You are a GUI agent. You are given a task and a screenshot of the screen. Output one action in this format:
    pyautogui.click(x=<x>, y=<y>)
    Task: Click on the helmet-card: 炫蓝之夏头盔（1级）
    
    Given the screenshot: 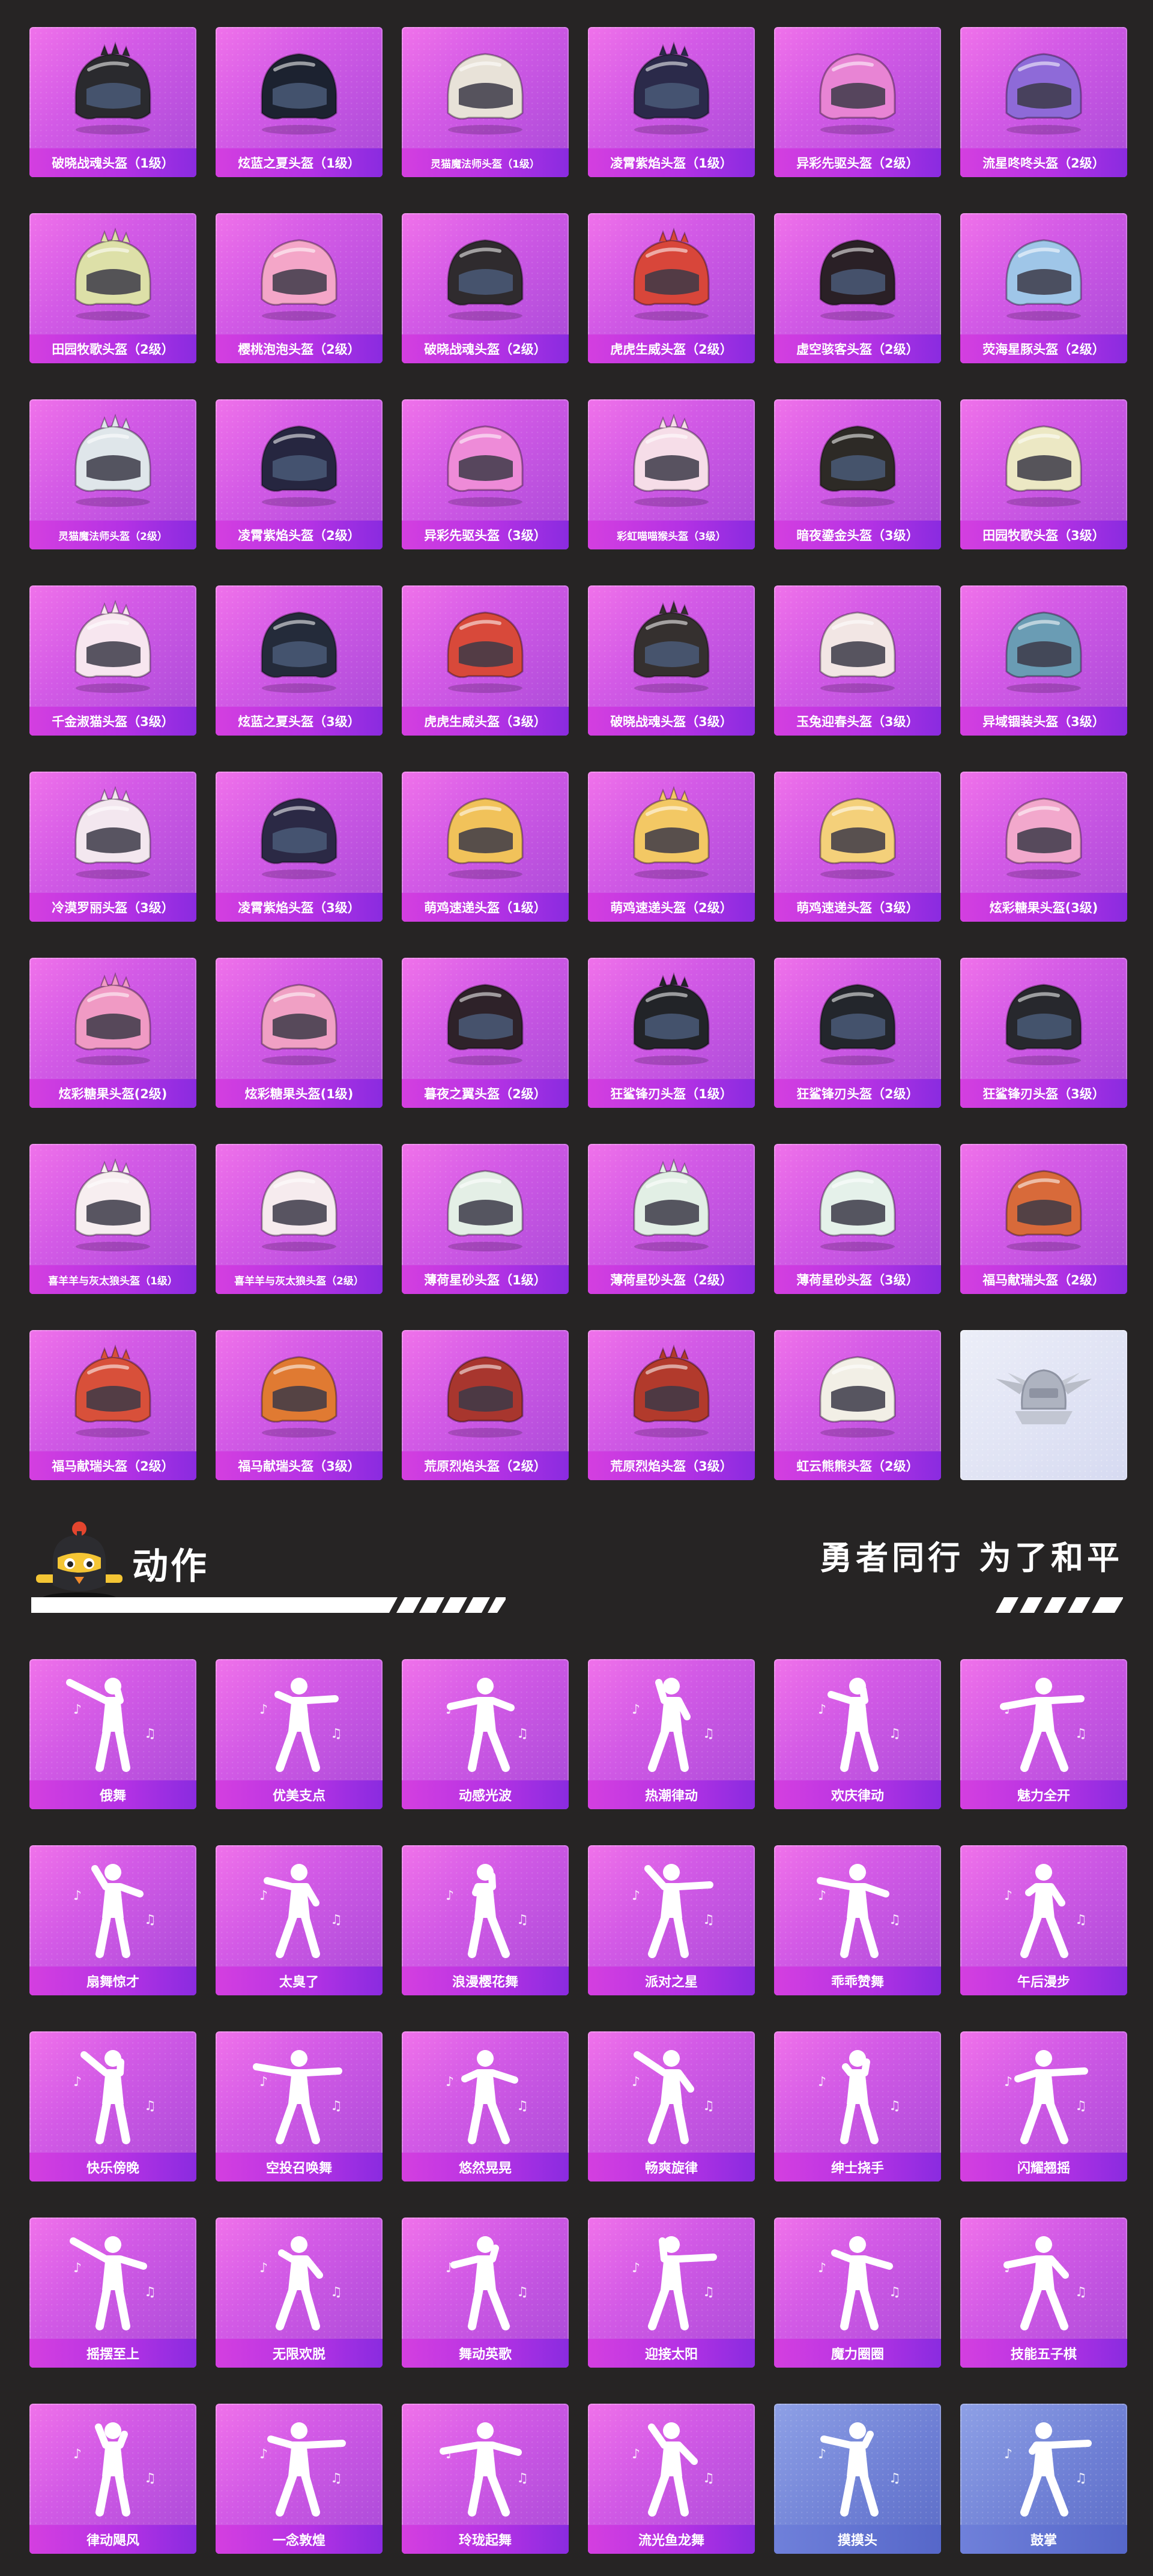 What is the action you would take?
    pyautogui.click(x=299, y=102)
    